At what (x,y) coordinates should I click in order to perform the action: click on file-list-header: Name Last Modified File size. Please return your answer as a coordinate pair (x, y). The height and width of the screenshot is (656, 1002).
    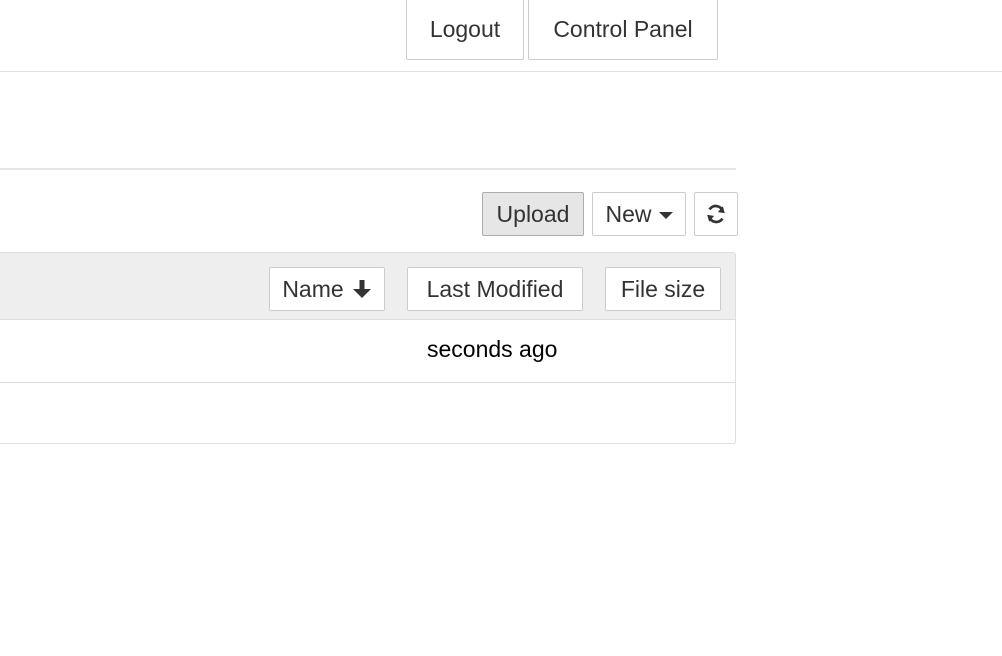
    Looking at the image, I should click on (367, 286).